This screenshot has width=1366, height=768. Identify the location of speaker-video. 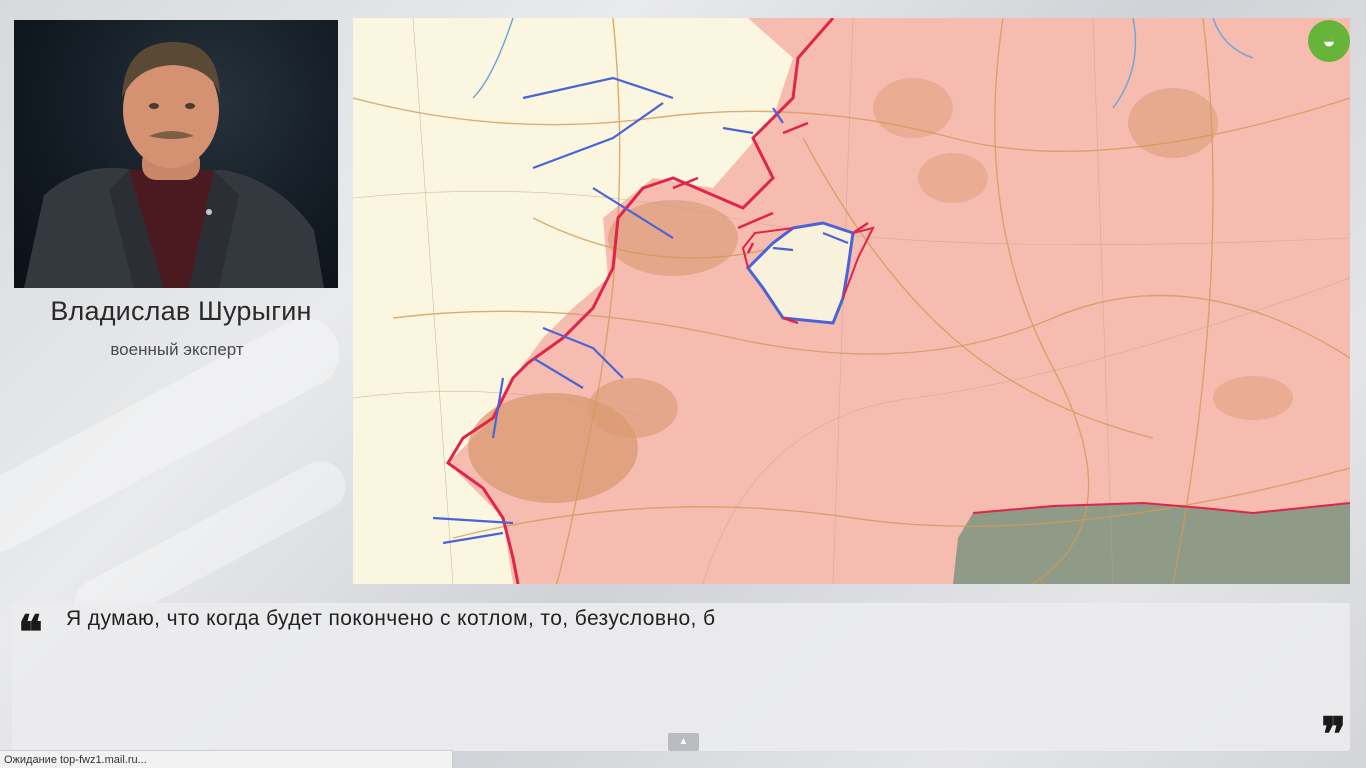
(176, 154).